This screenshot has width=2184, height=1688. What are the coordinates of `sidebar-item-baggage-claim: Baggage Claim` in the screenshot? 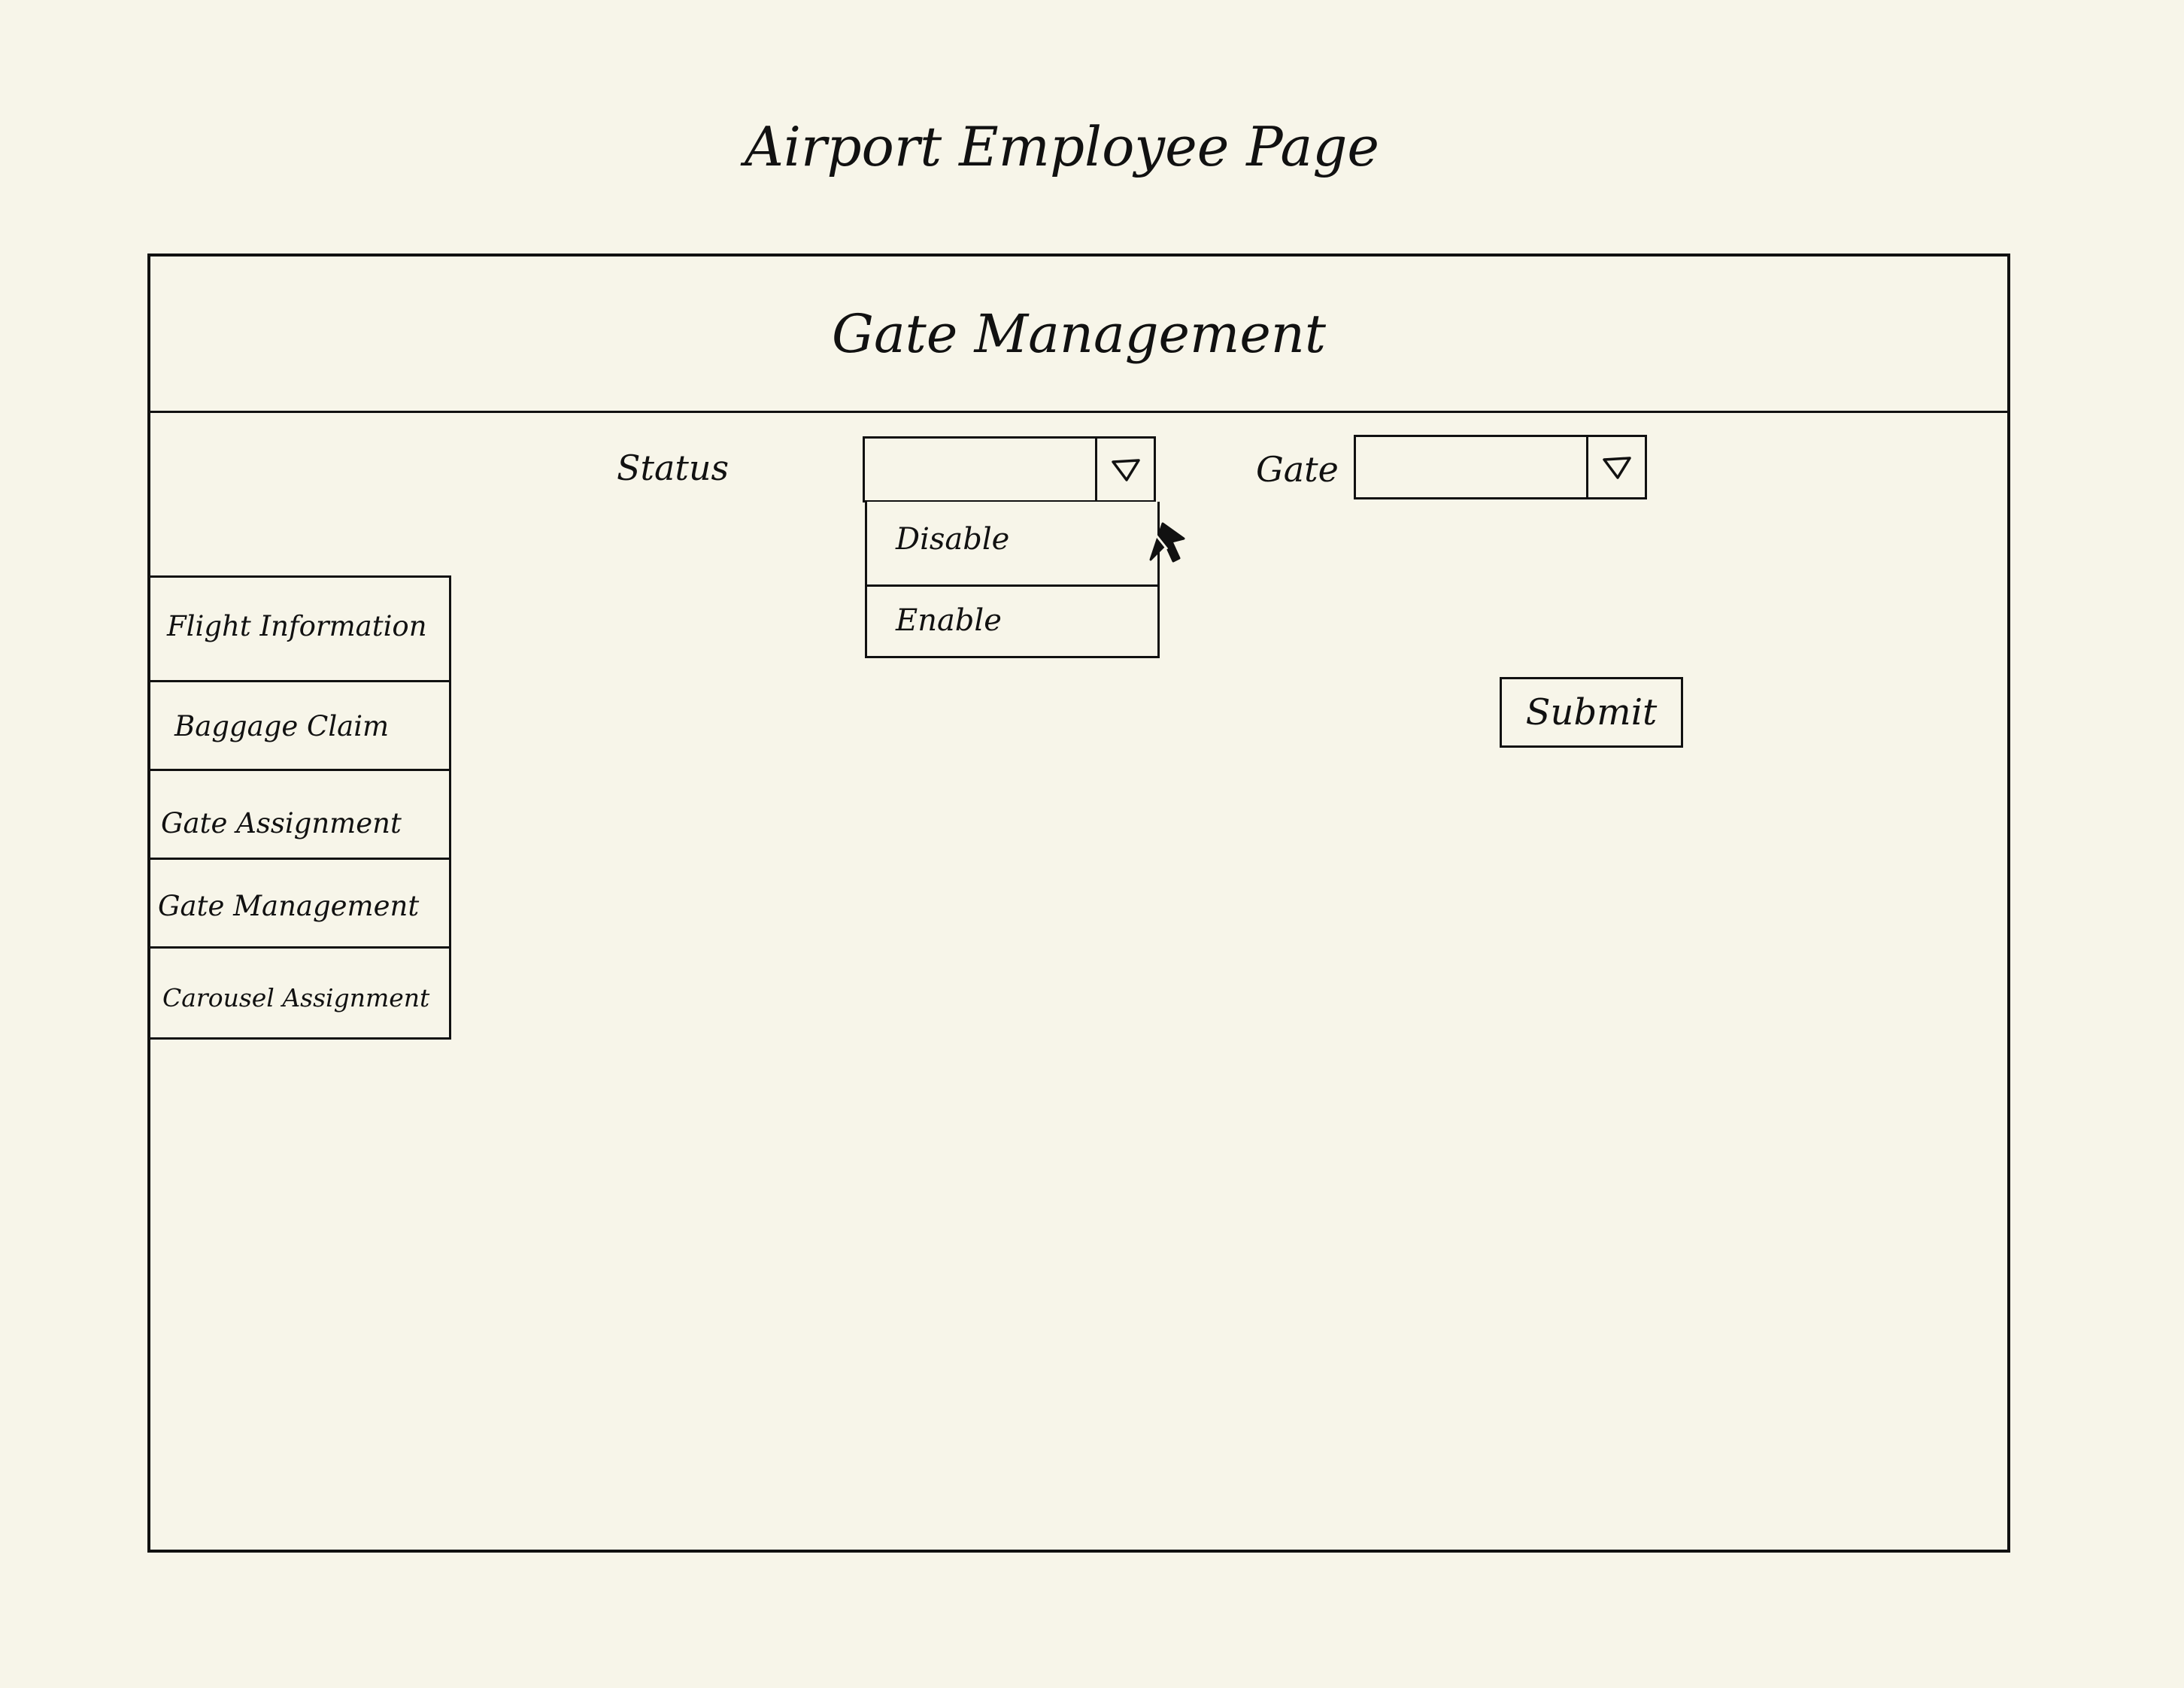 It's located at (300, 725).